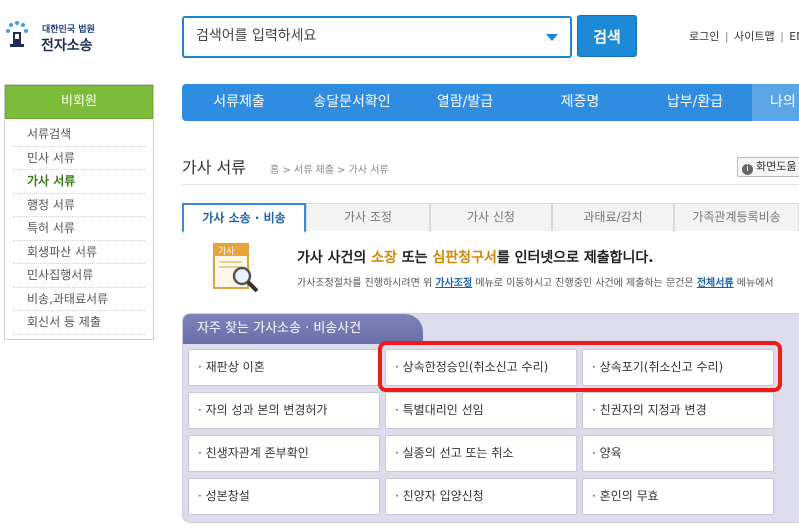  I want to click on nav-item-view-issue: 열람/발급, so click(465, 102).